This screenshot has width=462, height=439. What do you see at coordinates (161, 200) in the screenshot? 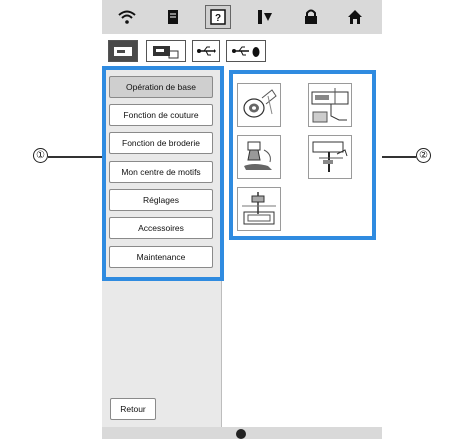
I see `menu-item-reglages: Réglages` at bounding box center [161, 200].